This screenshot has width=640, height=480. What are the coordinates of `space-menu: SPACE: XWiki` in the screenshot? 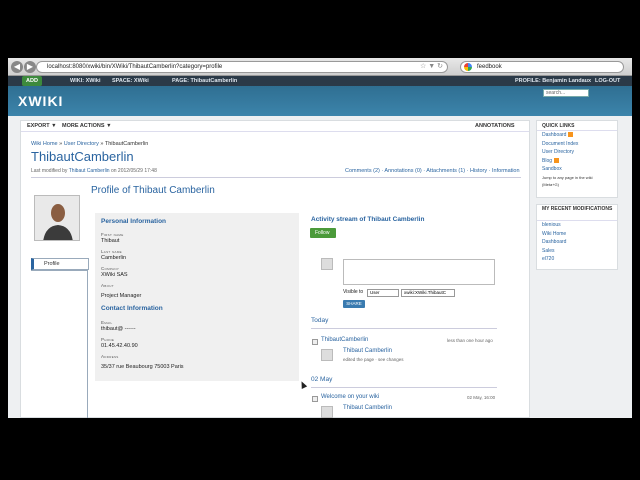 It's located at (130, 81).